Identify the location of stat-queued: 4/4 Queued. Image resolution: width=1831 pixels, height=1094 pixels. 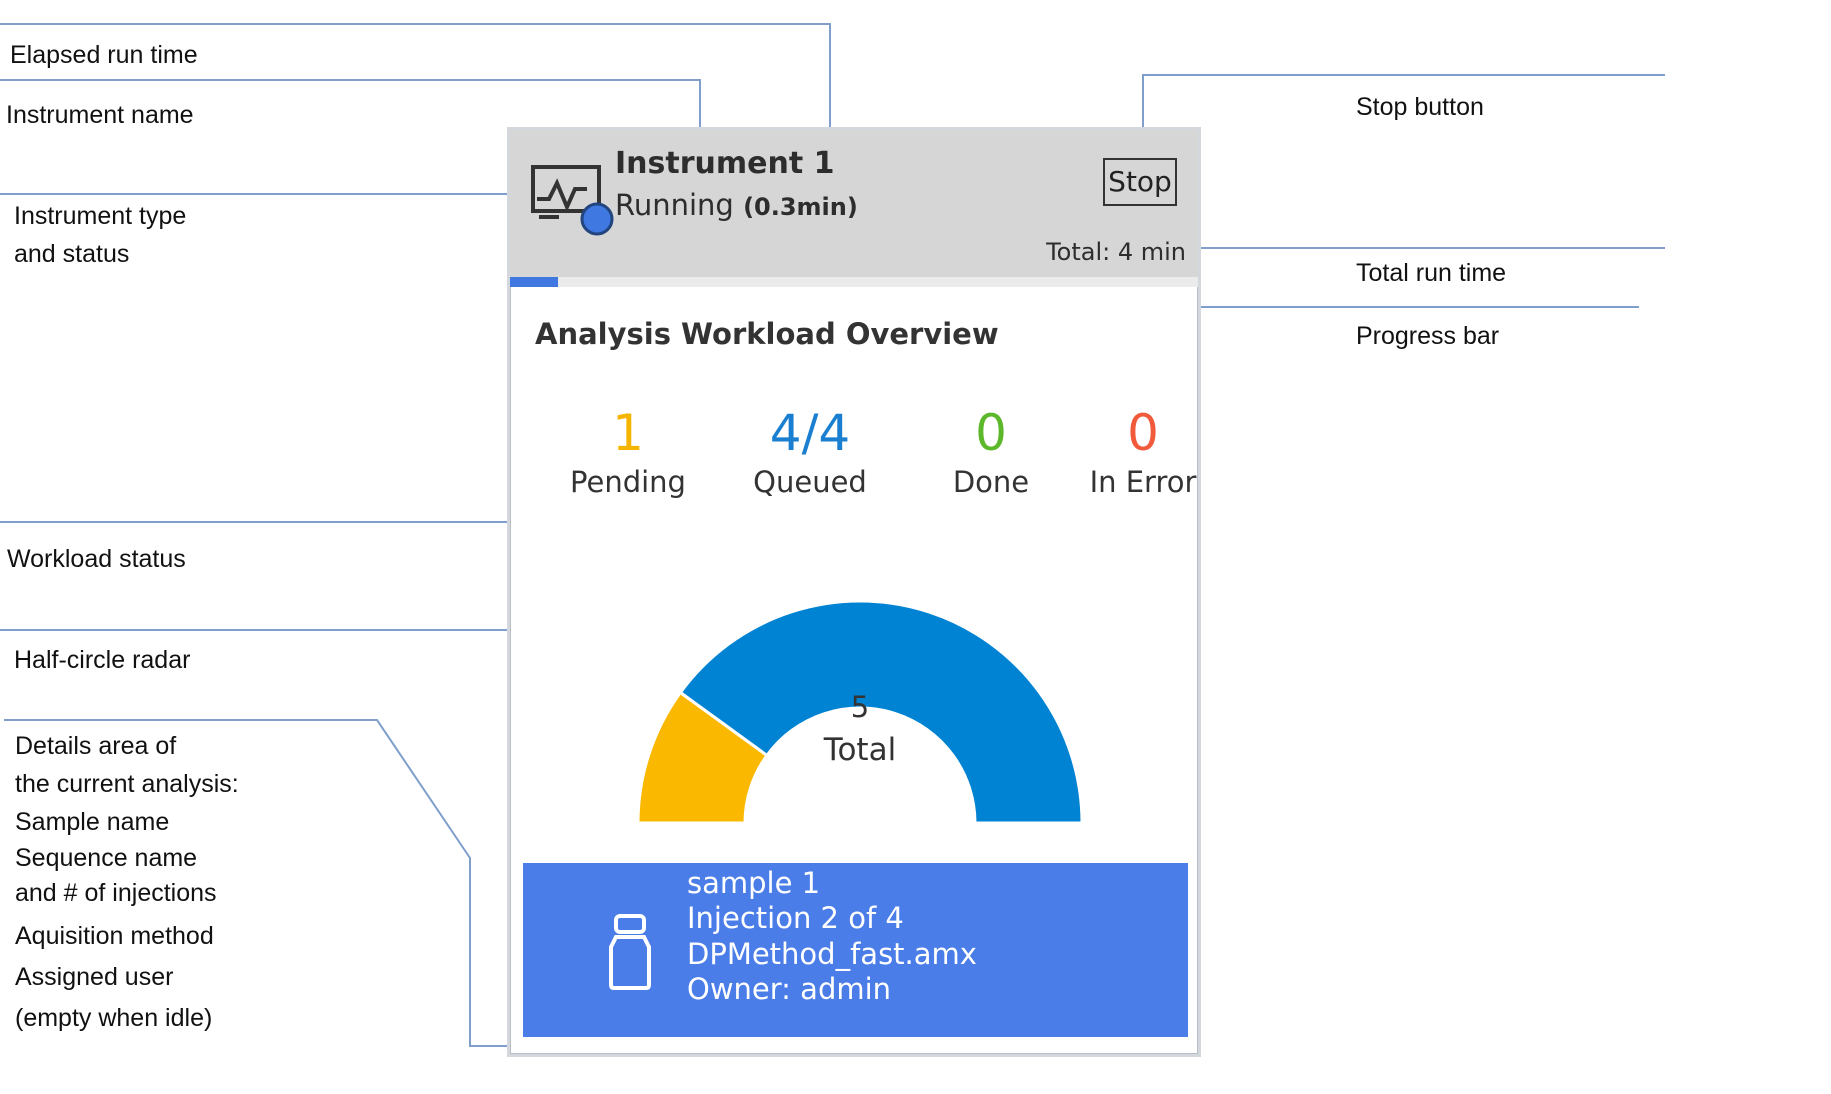
(810, 452).